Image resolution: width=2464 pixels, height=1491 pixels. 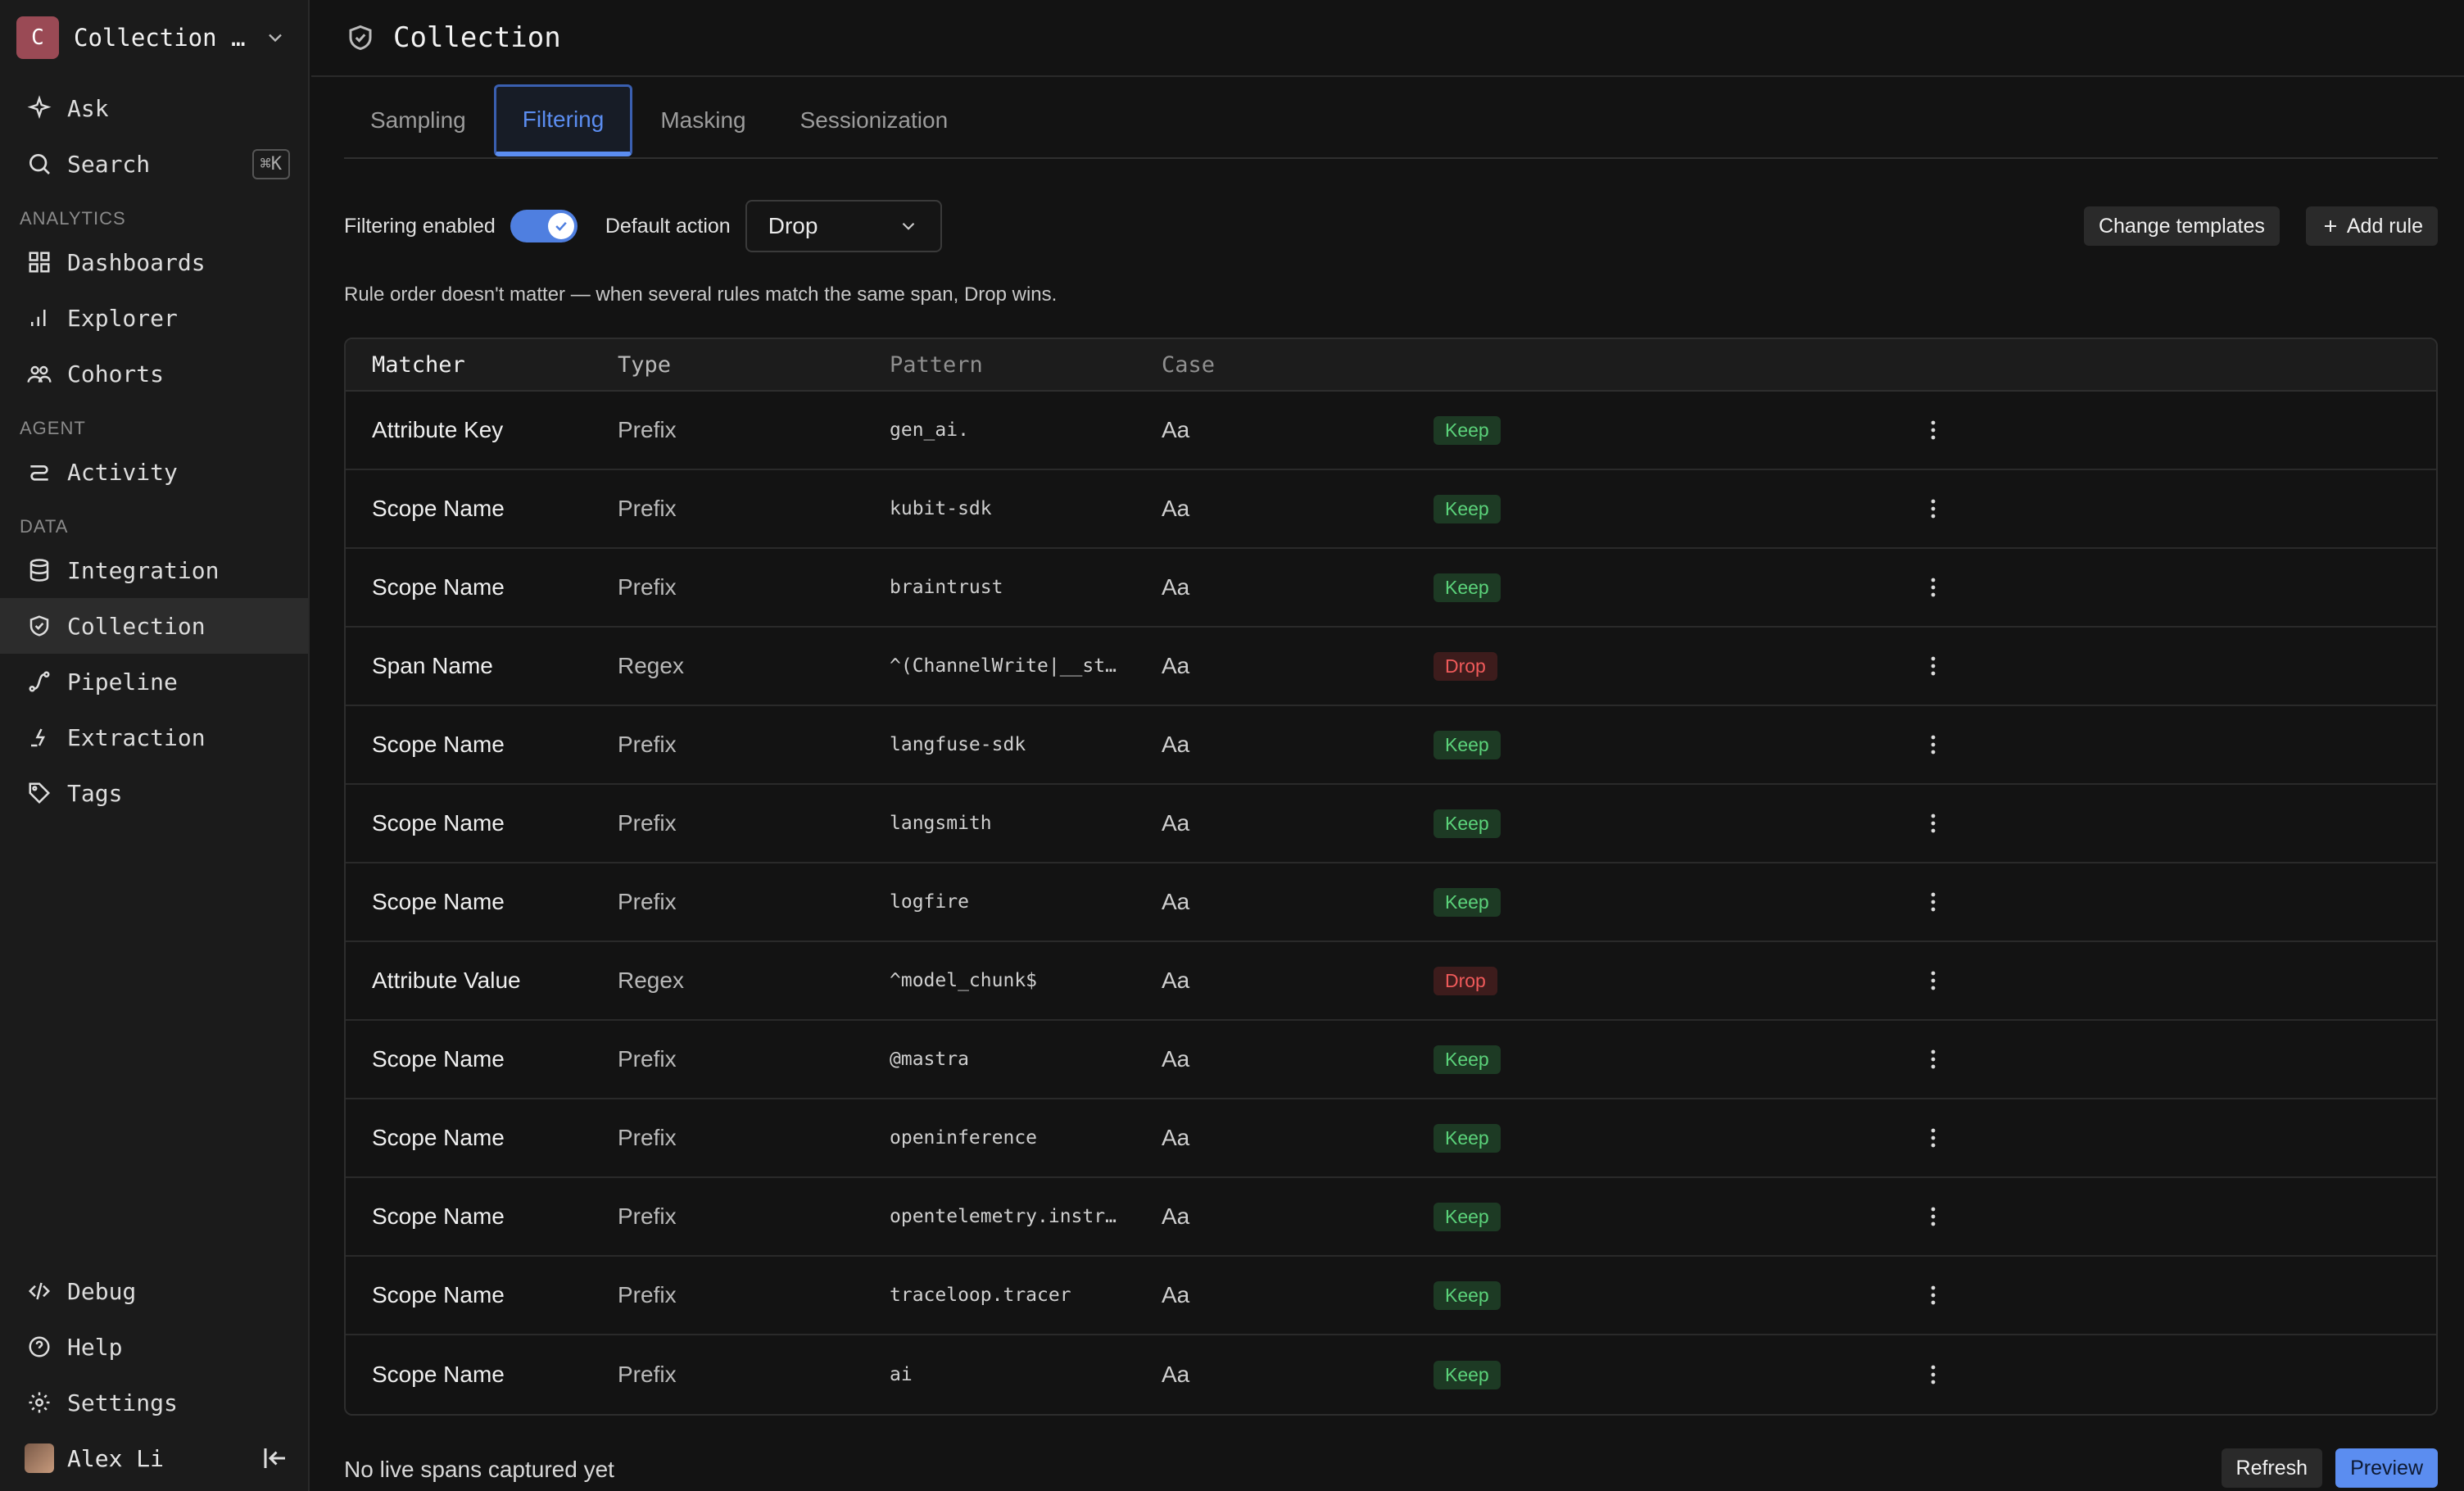 What do you see at coordinates (482, 365) in the screenshot?
I see `column-header-matcher: Matcher` at bounding box center [482, 365].